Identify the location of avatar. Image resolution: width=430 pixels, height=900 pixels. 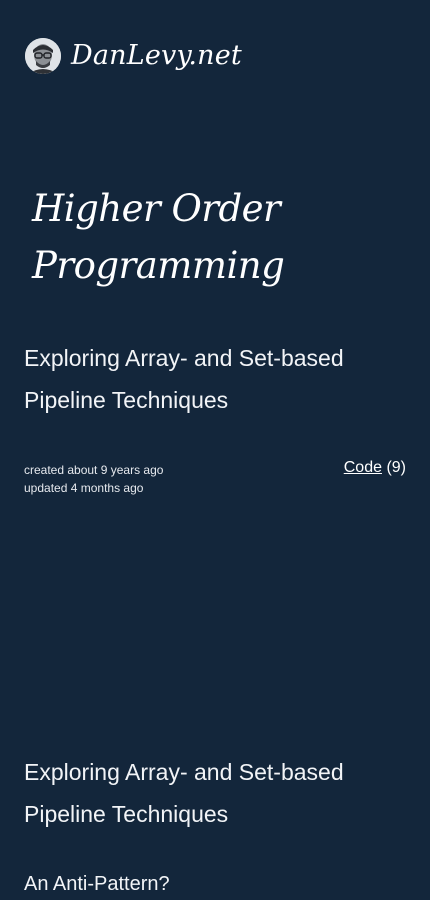
(43, 56).